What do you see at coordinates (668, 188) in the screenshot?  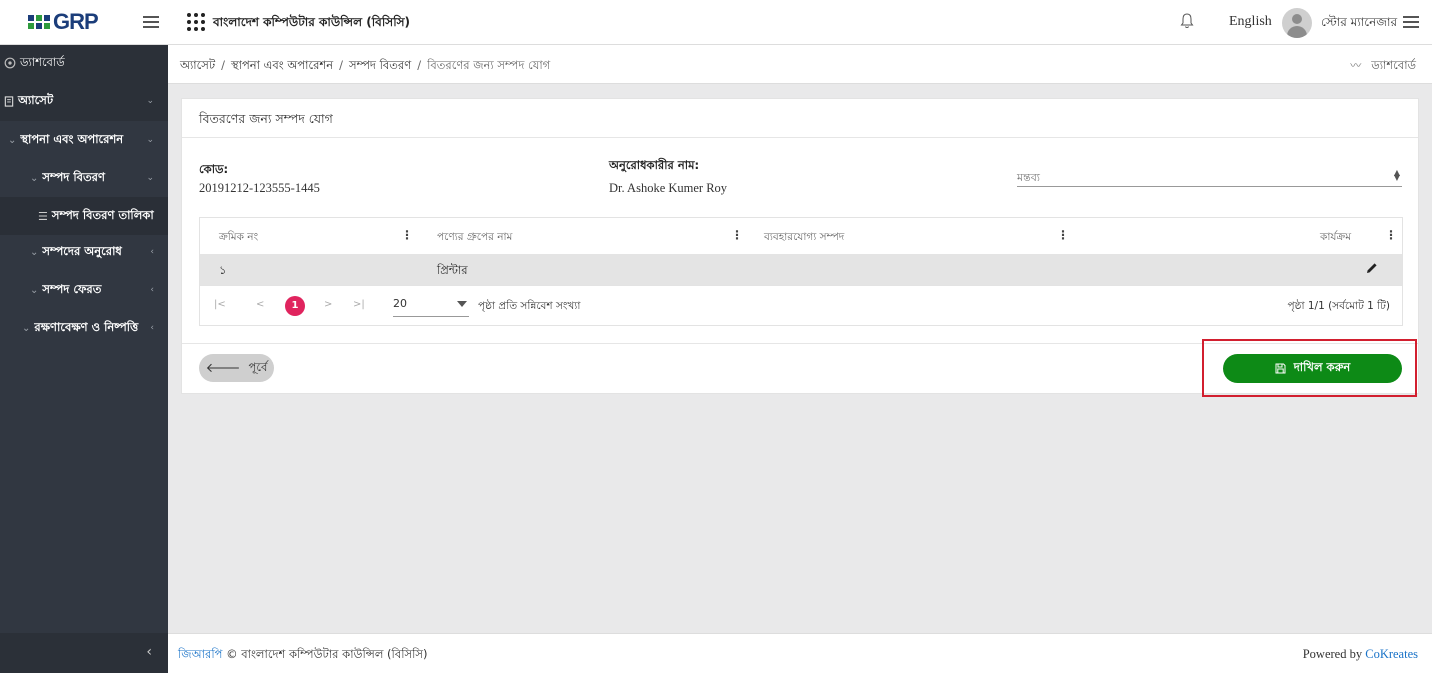 I see `requester-value: Dr. Ashoke Kumer Roy` at bounding box center [668, 188].